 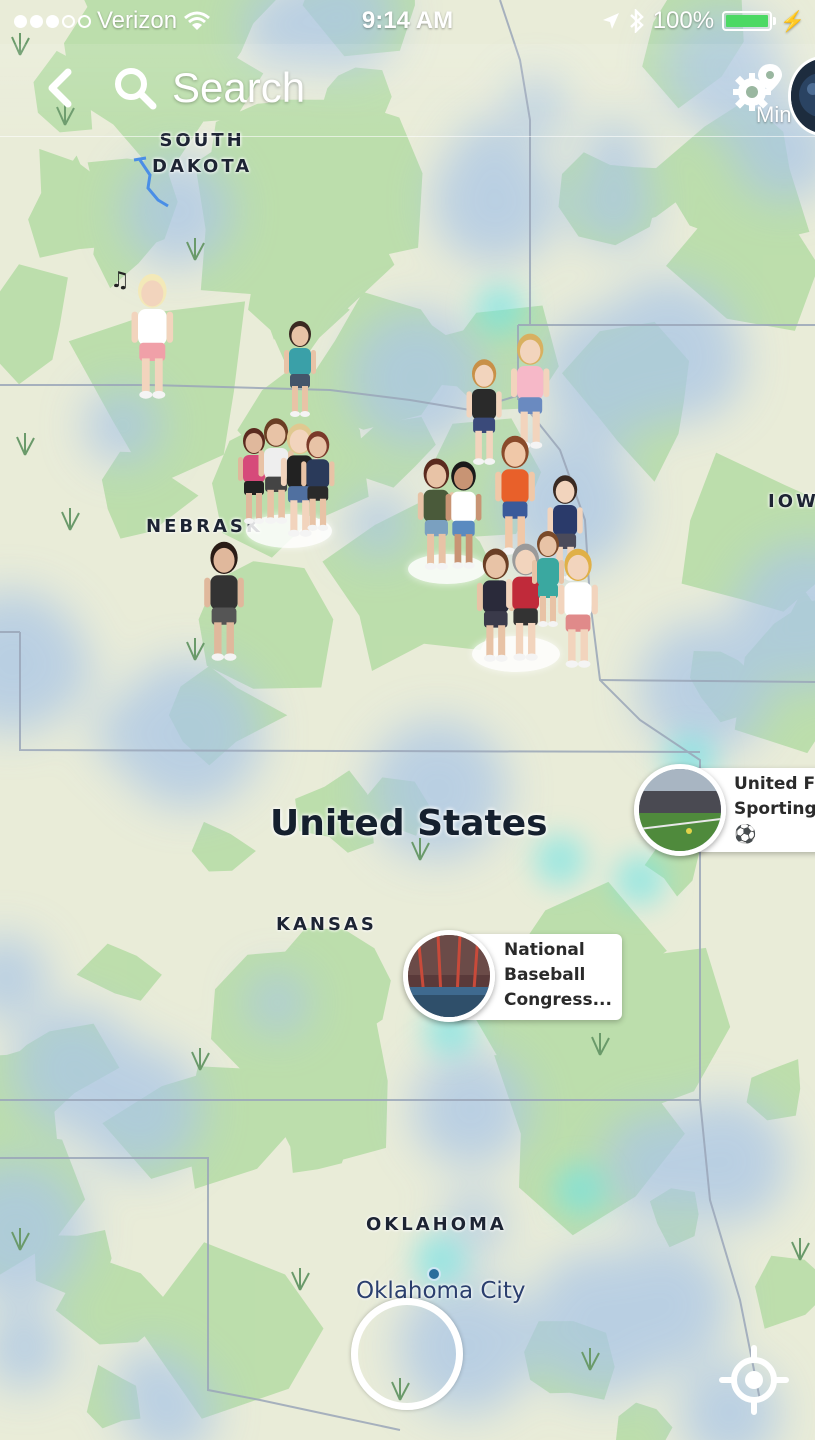 I want to click on event-line: Sporting, so click(x=774, y=809).